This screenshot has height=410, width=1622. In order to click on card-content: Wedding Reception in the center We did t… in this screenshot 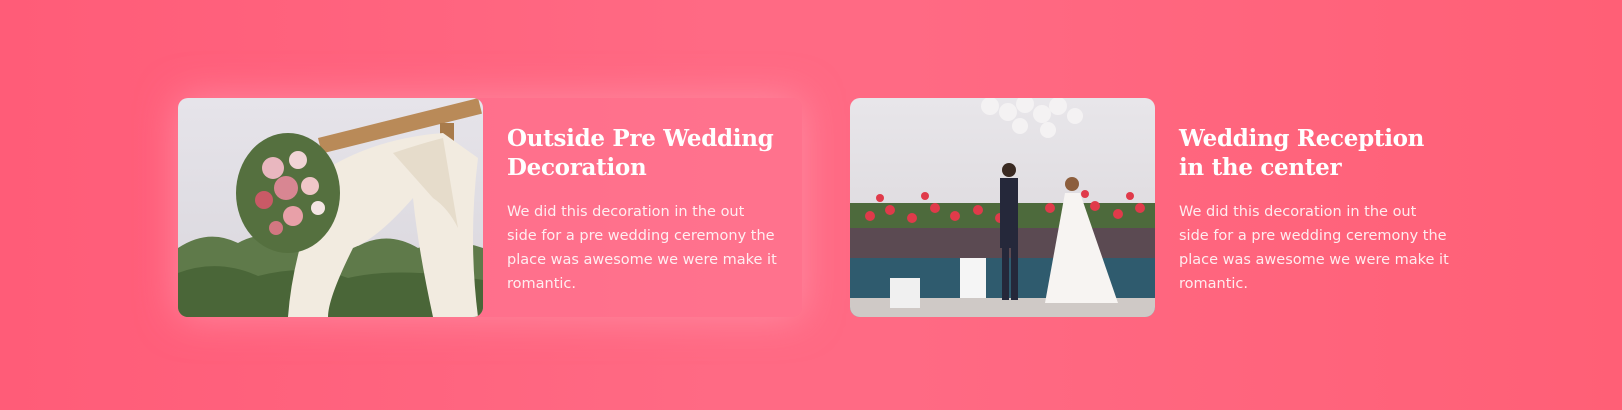, I will do `click(1314, 207)`.